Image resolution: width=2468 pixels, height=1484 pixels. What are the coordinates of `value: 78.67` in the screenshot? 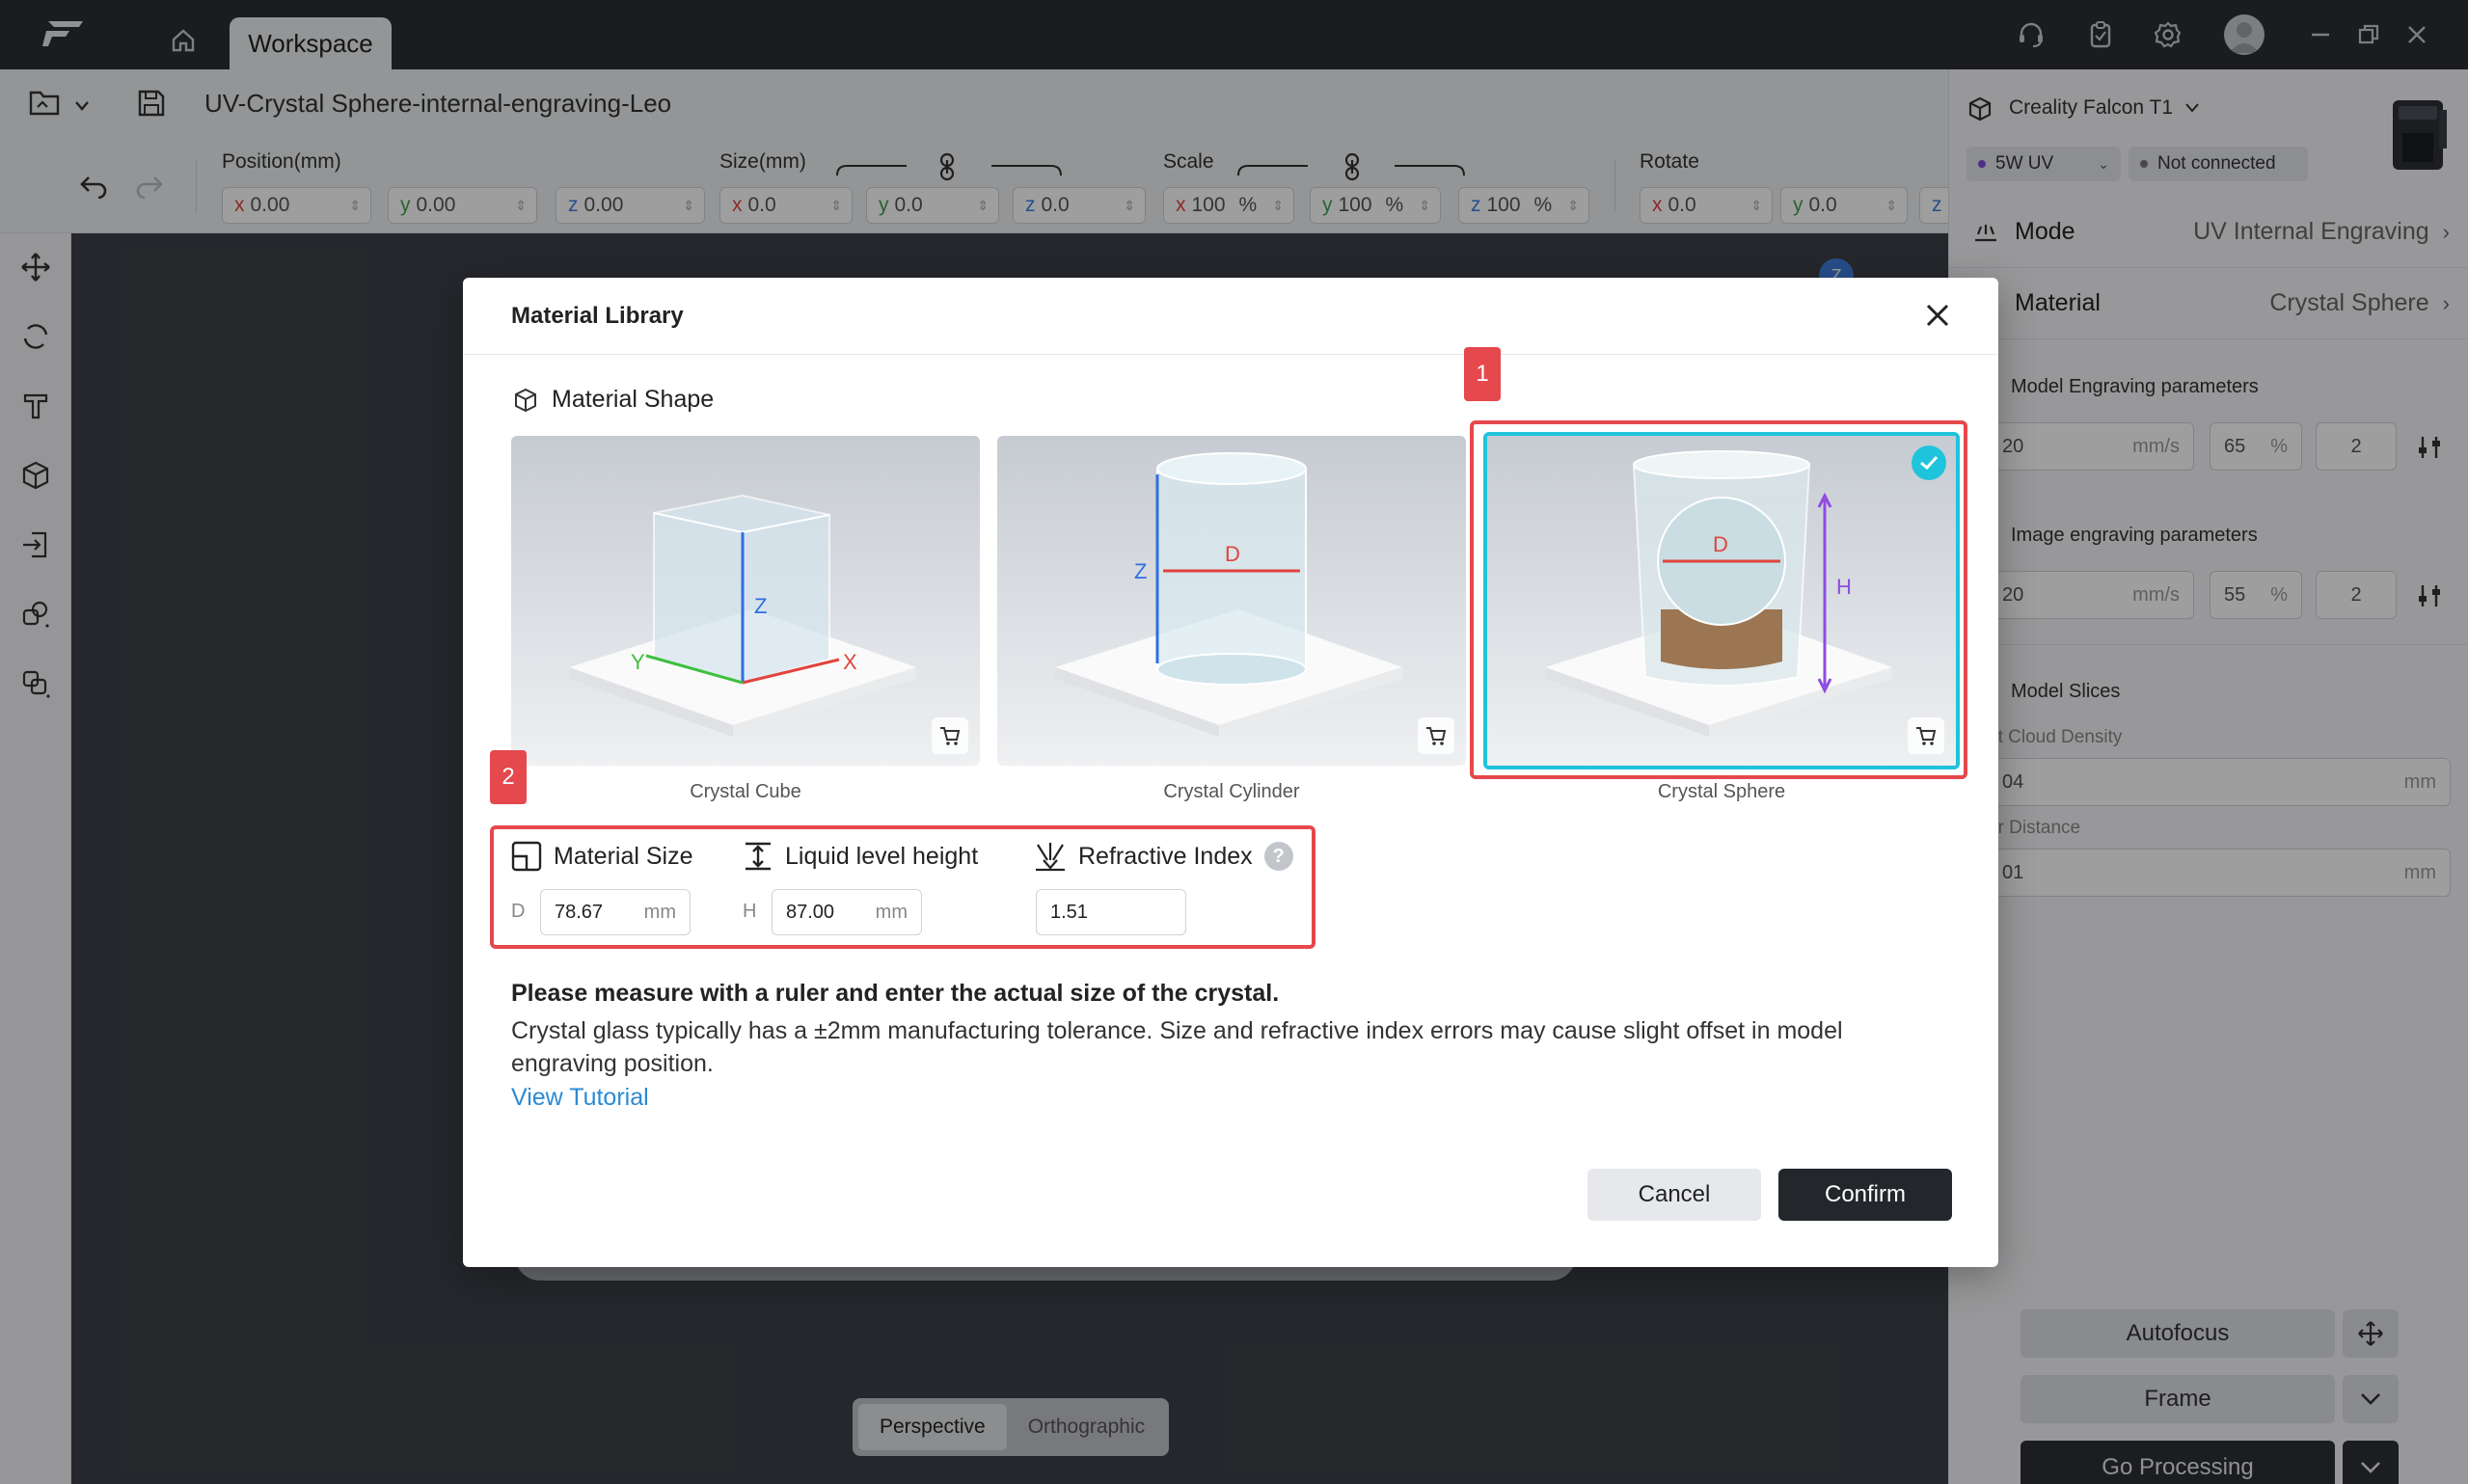 It's located at (579, 912).